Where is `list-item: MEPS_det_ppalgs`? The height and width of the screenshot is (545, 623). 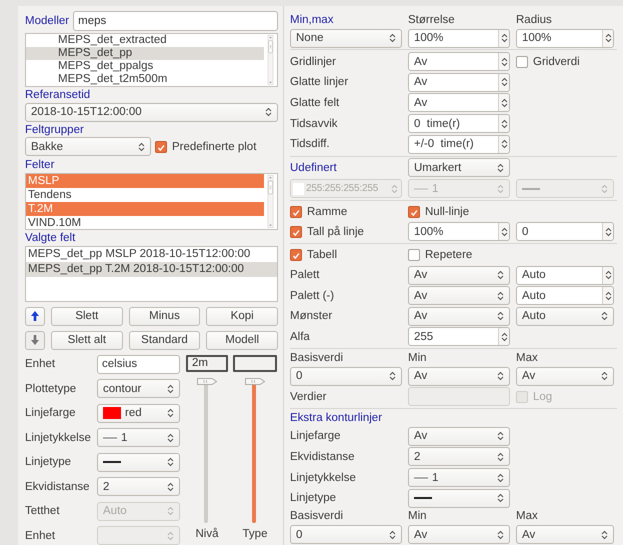
list-item: MEPS_det_ppalgs is located at coordinates (145, 66).